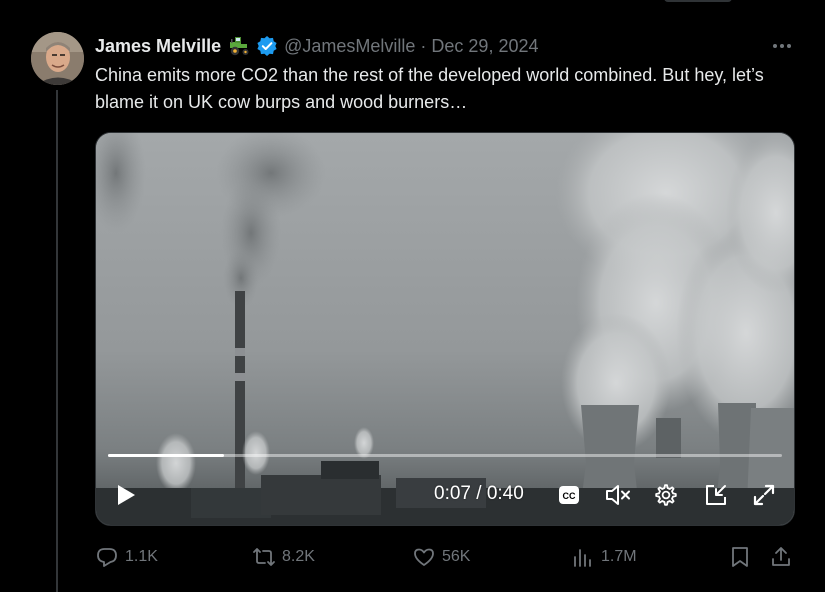 The height and width of the screenshot is (592, 825). I want to click on top-tab-indicator, so click(698, 1).